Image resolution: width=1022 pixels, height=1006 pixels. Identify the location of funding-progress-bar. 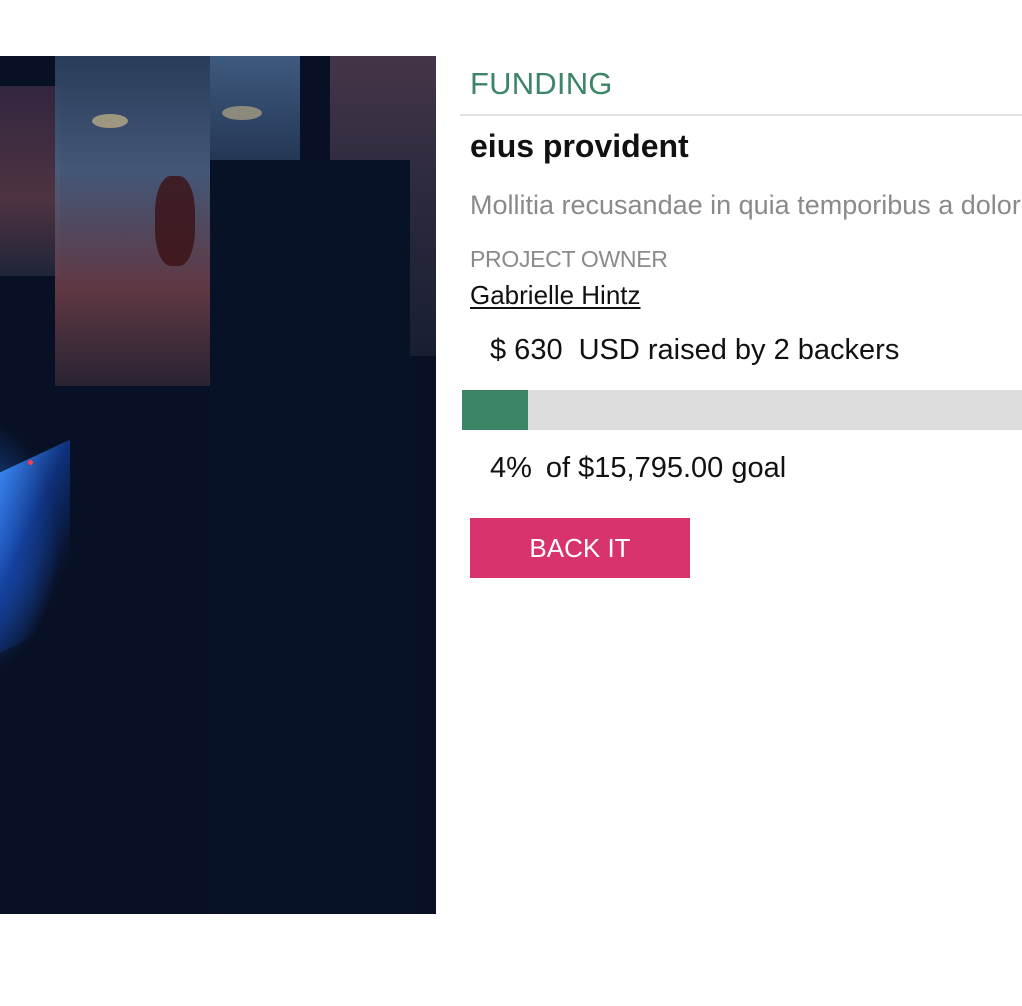
(742, 410).